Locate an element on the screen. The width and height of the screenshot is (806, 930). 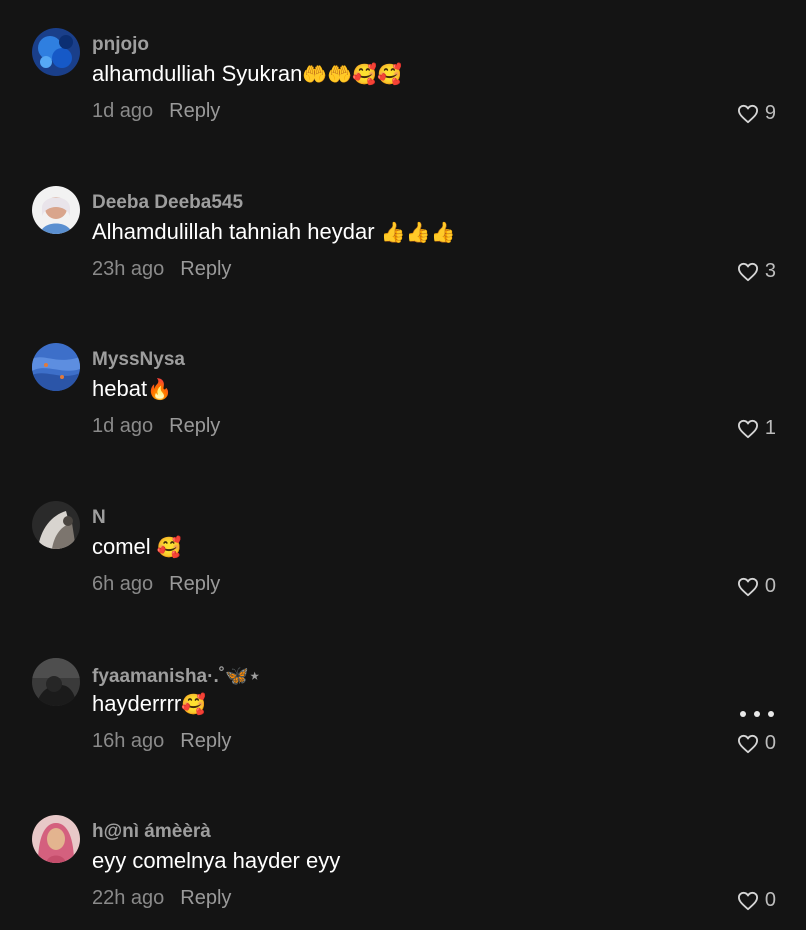
like-count: 9 is located at coordinates (770, 113).